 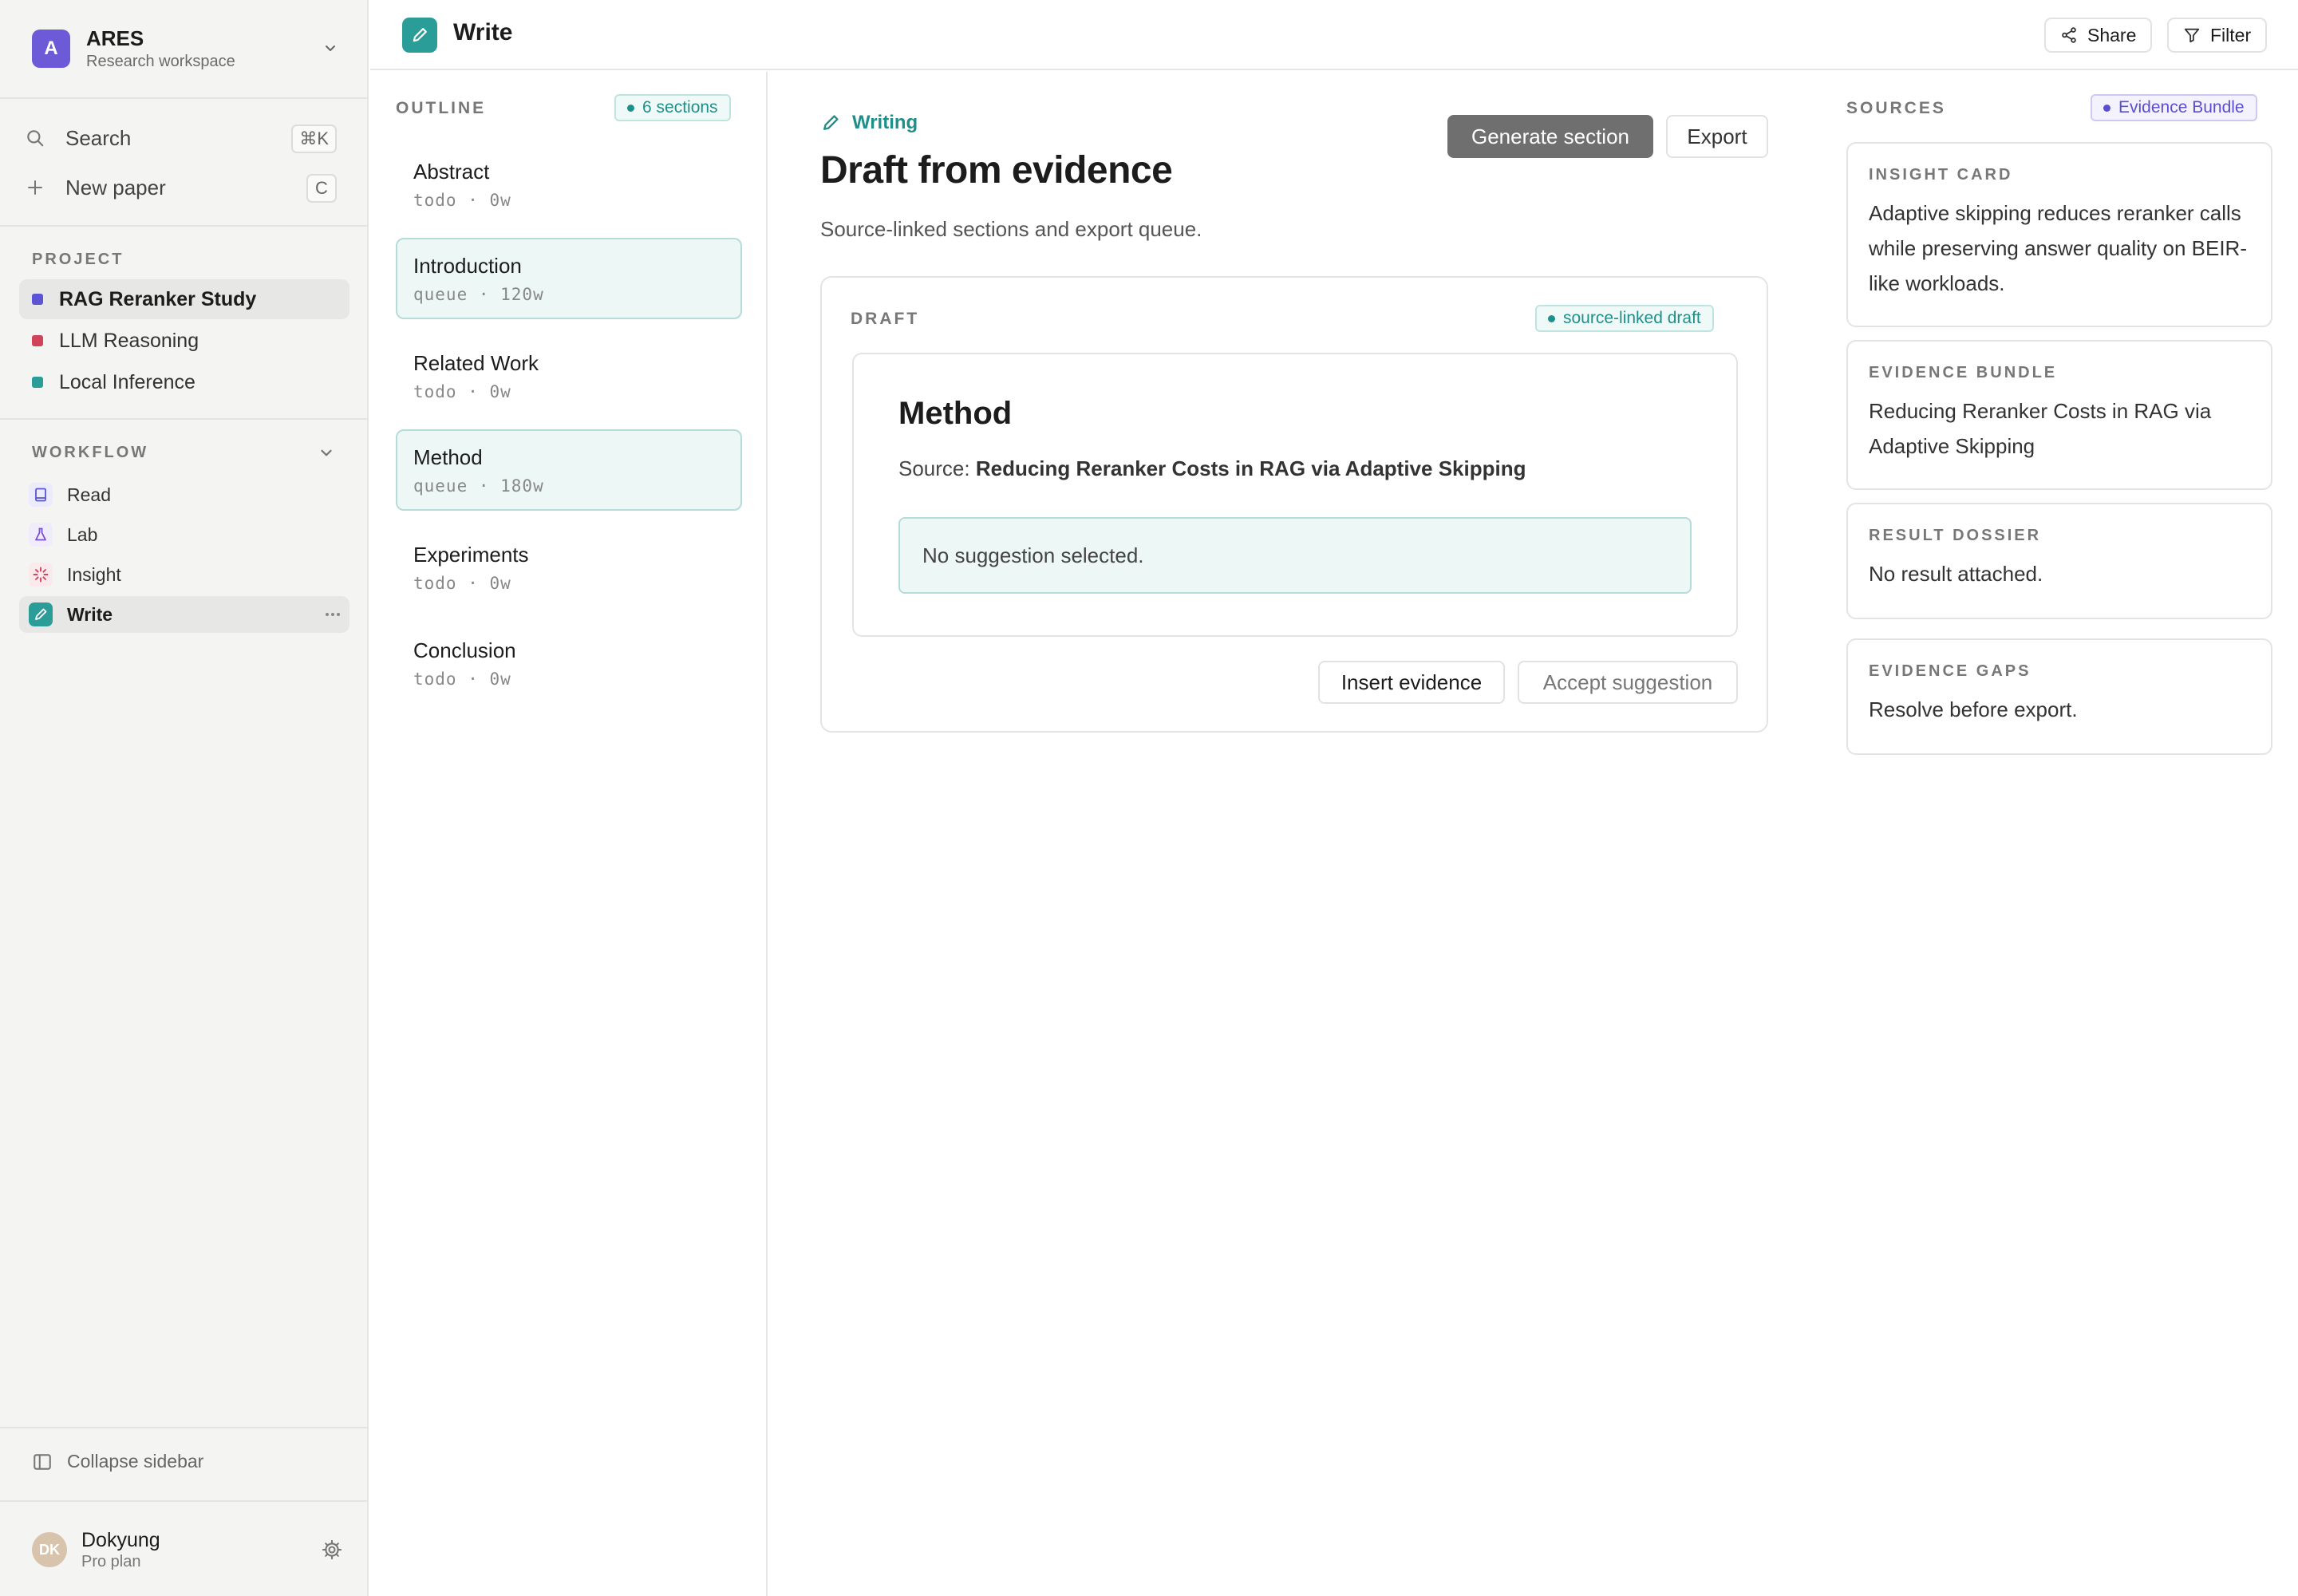 What do you see at coordinates (465, 650) in the screenshot?
I see `outline-item-title: Conclusion` at bounding box center [465, 650].